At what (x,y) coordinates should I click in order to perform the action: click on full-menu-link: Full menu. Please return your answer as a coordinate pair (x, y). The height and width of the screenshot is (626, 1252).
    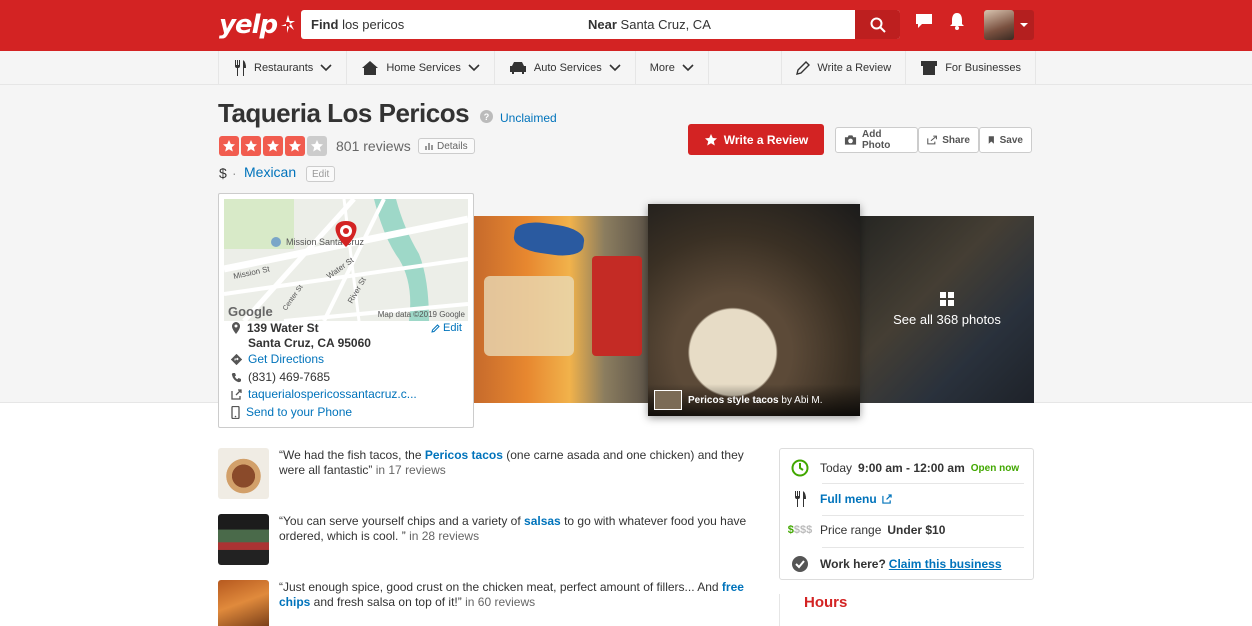
    Looking at the image, I should click on (848, 499).